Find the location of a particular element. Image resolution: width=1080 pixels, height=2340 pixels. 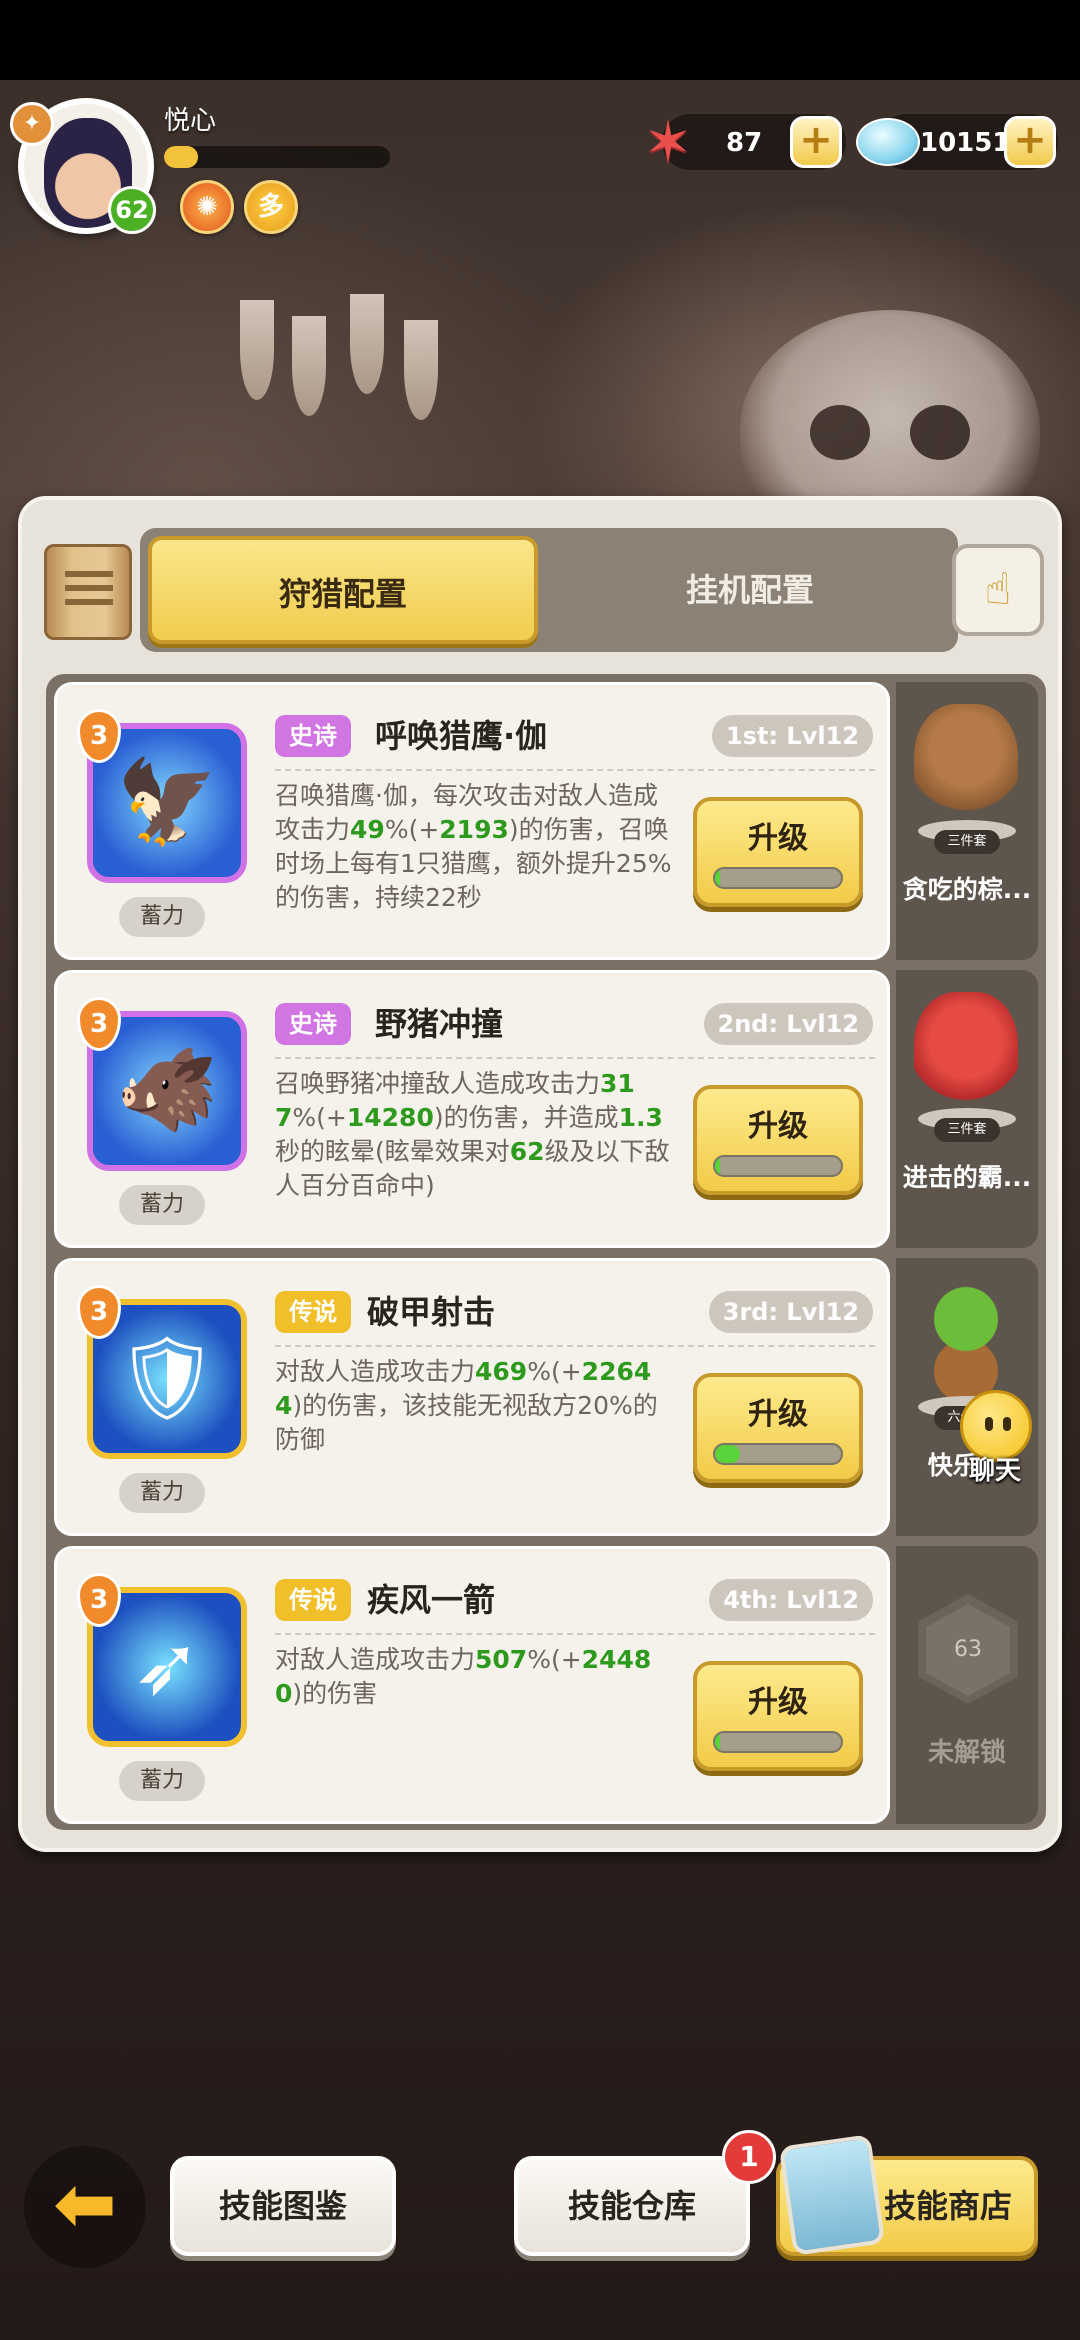

brown-bear-pet-icon is located at coordinates (966, 769).